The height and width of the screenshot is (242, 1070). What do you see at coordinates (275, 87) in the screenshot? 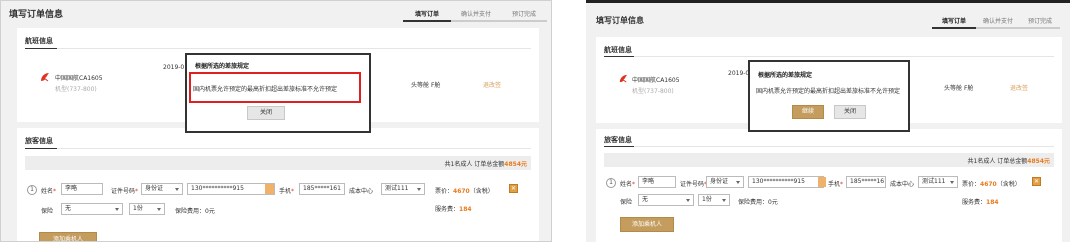
I see `error-highlight-box` at bounding box center [275, 87].